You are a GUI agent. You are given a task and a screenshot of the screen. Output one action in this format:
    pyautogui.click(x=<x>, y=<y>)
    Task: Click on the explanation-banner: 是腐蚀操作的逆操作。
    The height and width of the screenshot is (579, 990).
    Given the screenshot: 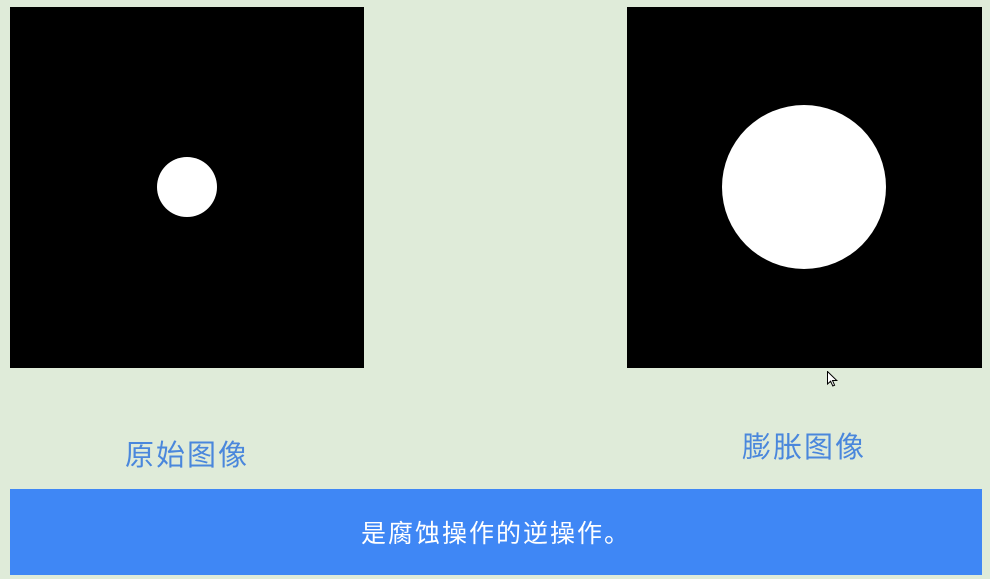 What is the action you would take?
    pyautogui.click(x=496, y=532)
    